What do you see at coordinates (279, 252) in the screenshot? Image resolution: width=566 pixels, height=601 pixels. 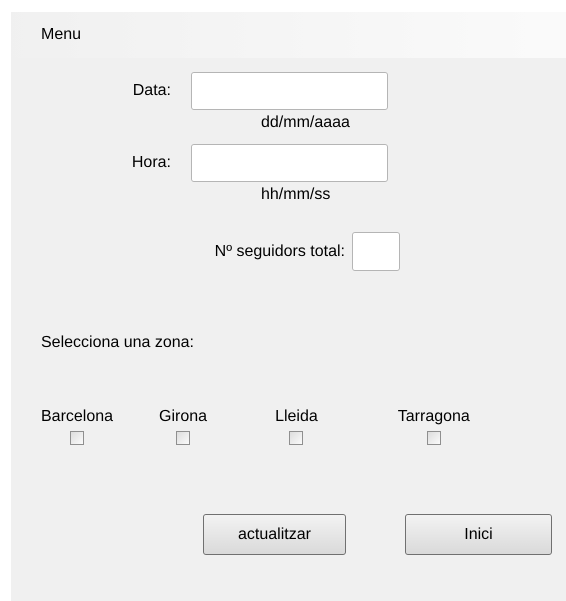 I see `field-label: Nº seguidors total:` at bounding box center [279, 252].